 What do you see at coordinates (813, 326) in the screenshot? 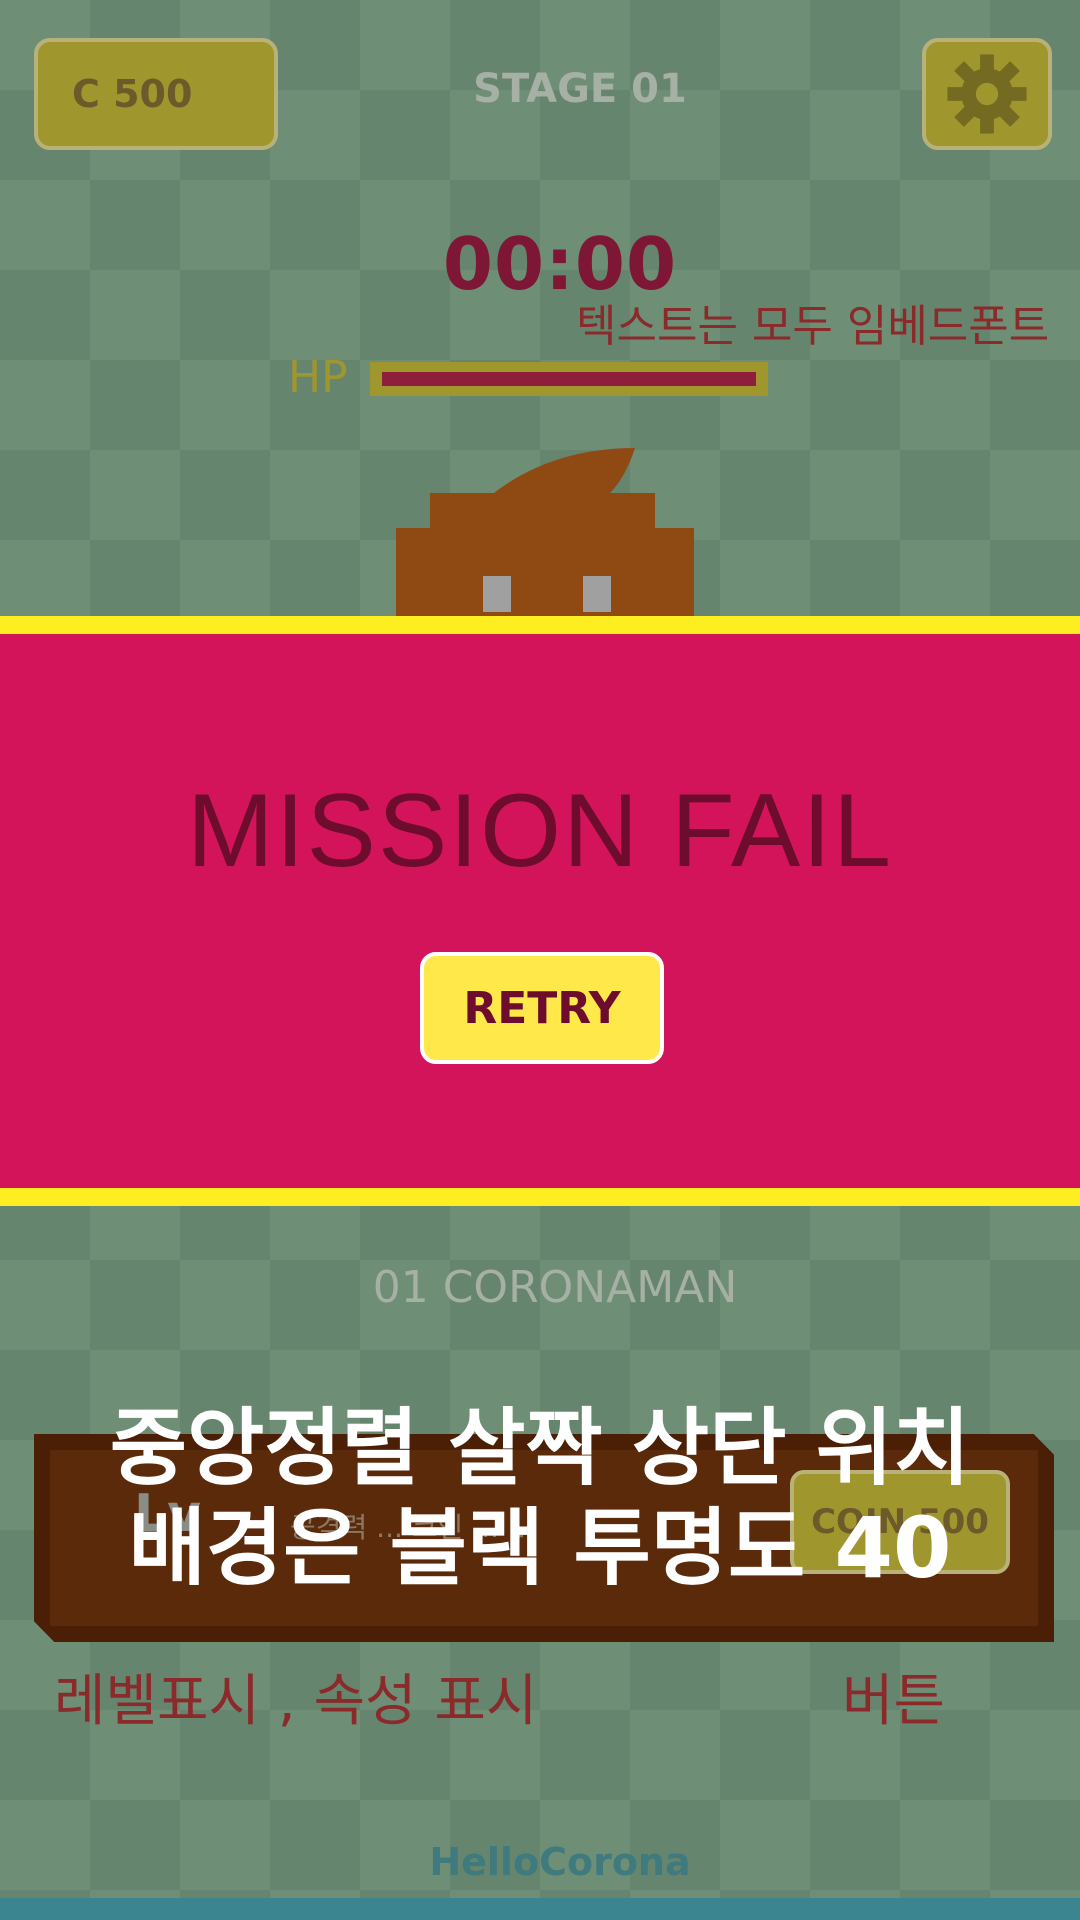
I see `design-note-font: 텍스트는 모두 임베드폰트` at bounding box center [813, 326].